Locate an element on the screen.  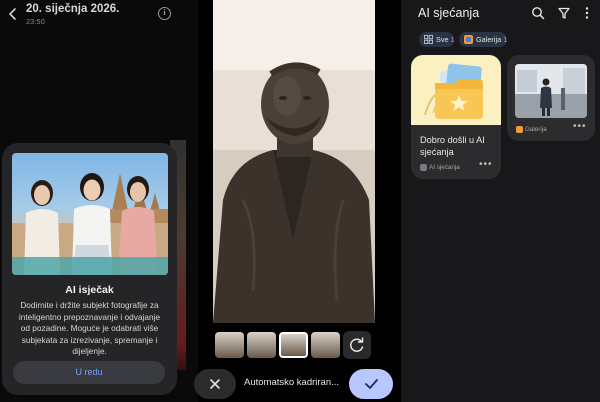
chip-gallery: Galerija 1 is located at coordinates (483, 39).